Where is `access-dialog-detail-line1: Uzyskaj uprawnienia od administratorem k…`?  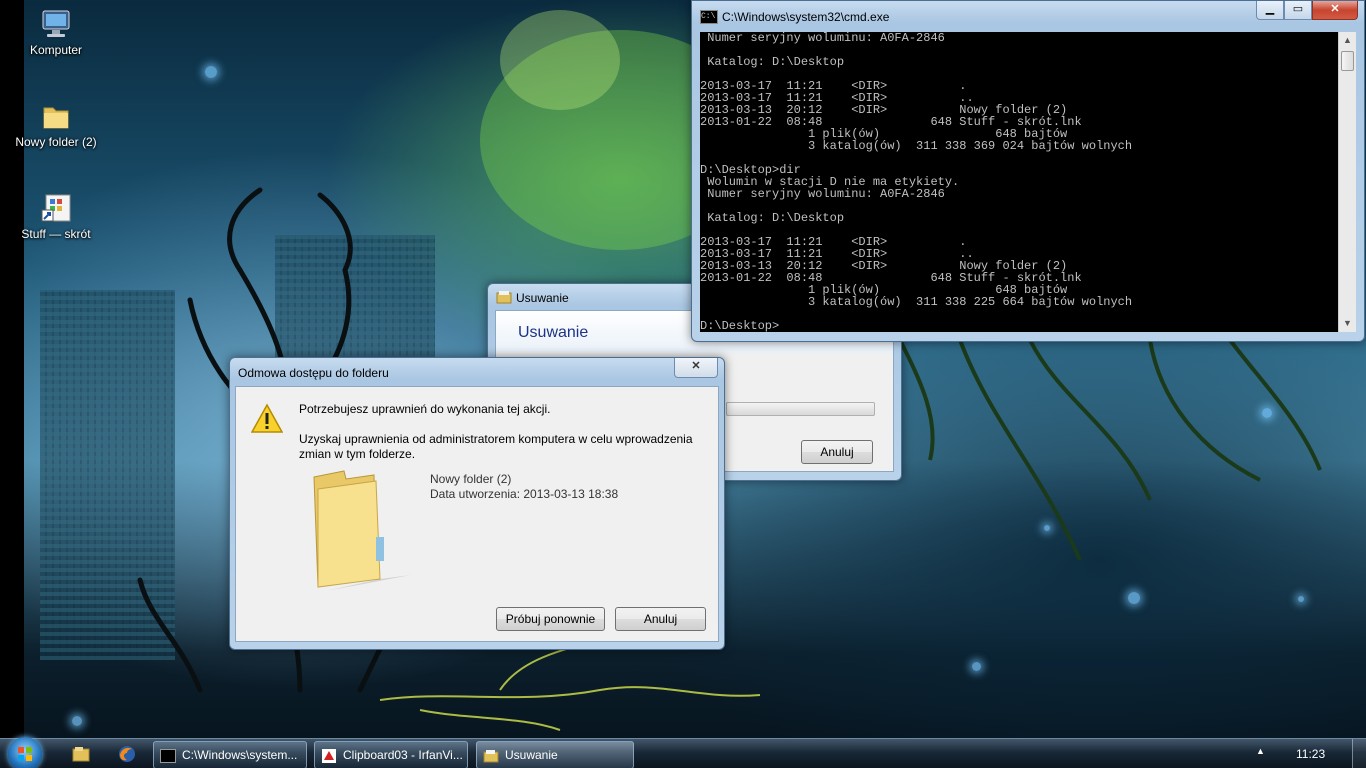 access-dialog-detail-line1: Uzyskaj uprawnienia od administratorem k… is located at coordinates (496, 439).